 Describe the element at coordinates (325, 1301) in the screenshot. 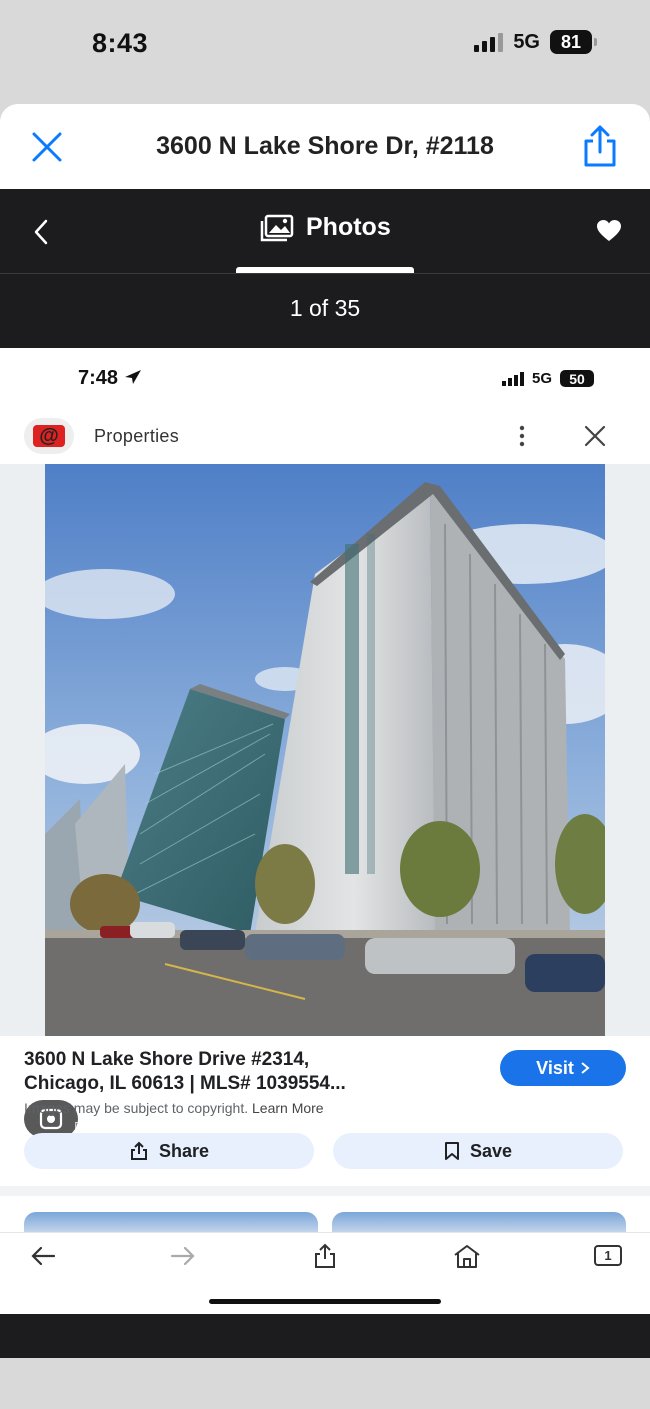

I see `inner-home-indicator` at that location.